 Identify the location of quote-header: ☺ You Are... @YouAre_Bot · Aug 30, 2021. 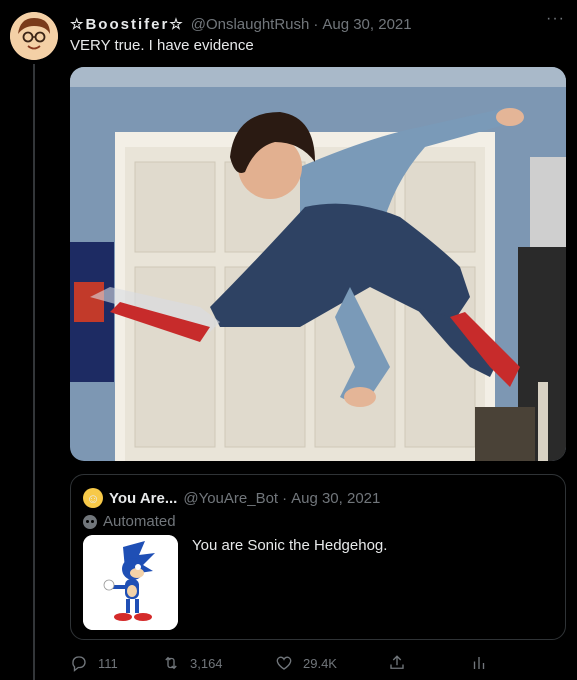
(231, 498).